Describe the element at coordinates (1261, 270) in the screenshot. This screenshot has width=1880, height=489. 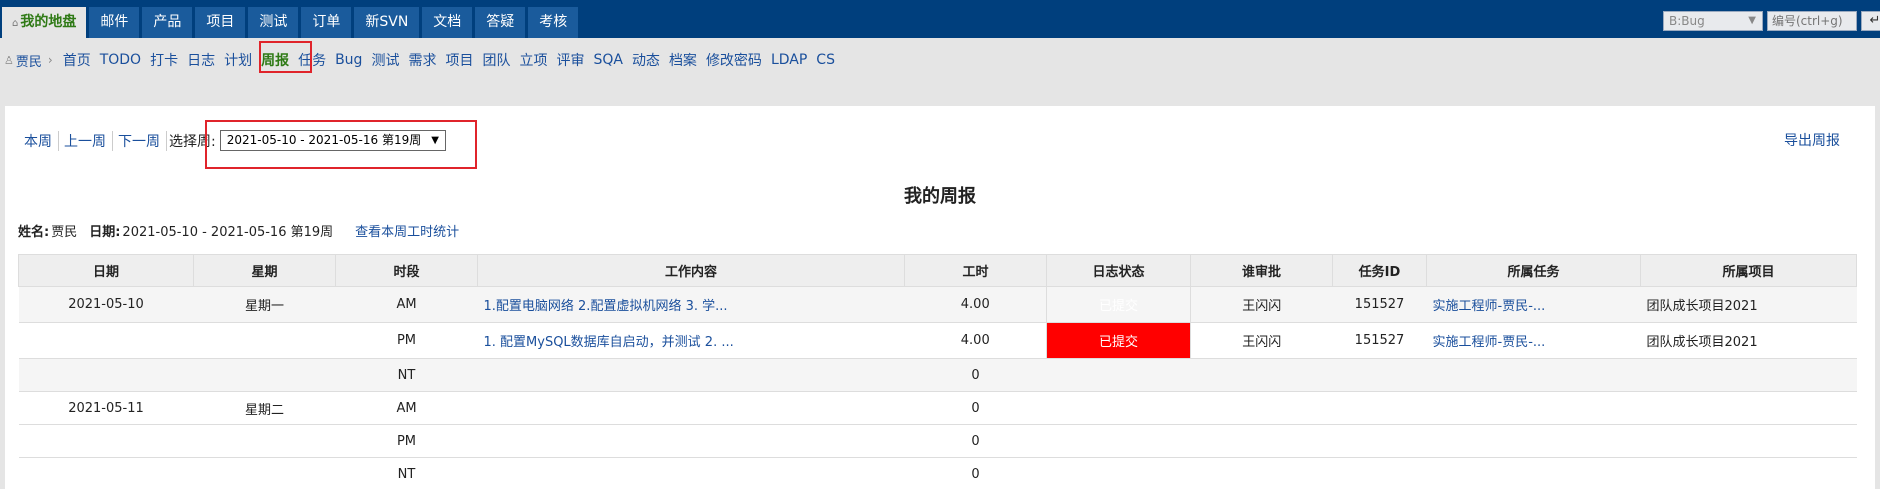
I see `col-approver: 谁审批` at that location.